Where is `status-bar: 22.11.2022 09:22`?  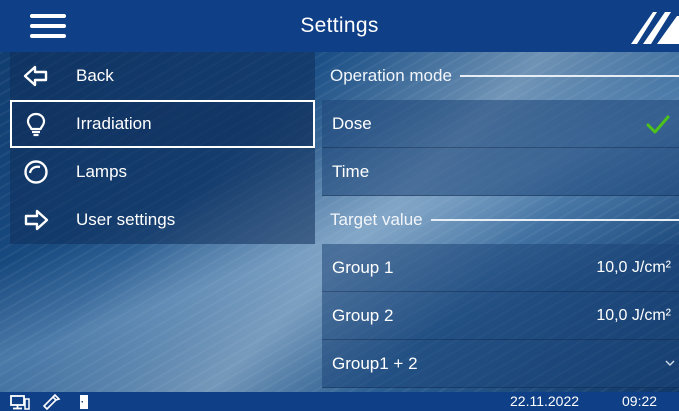
status-bar: 22.11.2022 09:22 is located at coordinates (339, 401).